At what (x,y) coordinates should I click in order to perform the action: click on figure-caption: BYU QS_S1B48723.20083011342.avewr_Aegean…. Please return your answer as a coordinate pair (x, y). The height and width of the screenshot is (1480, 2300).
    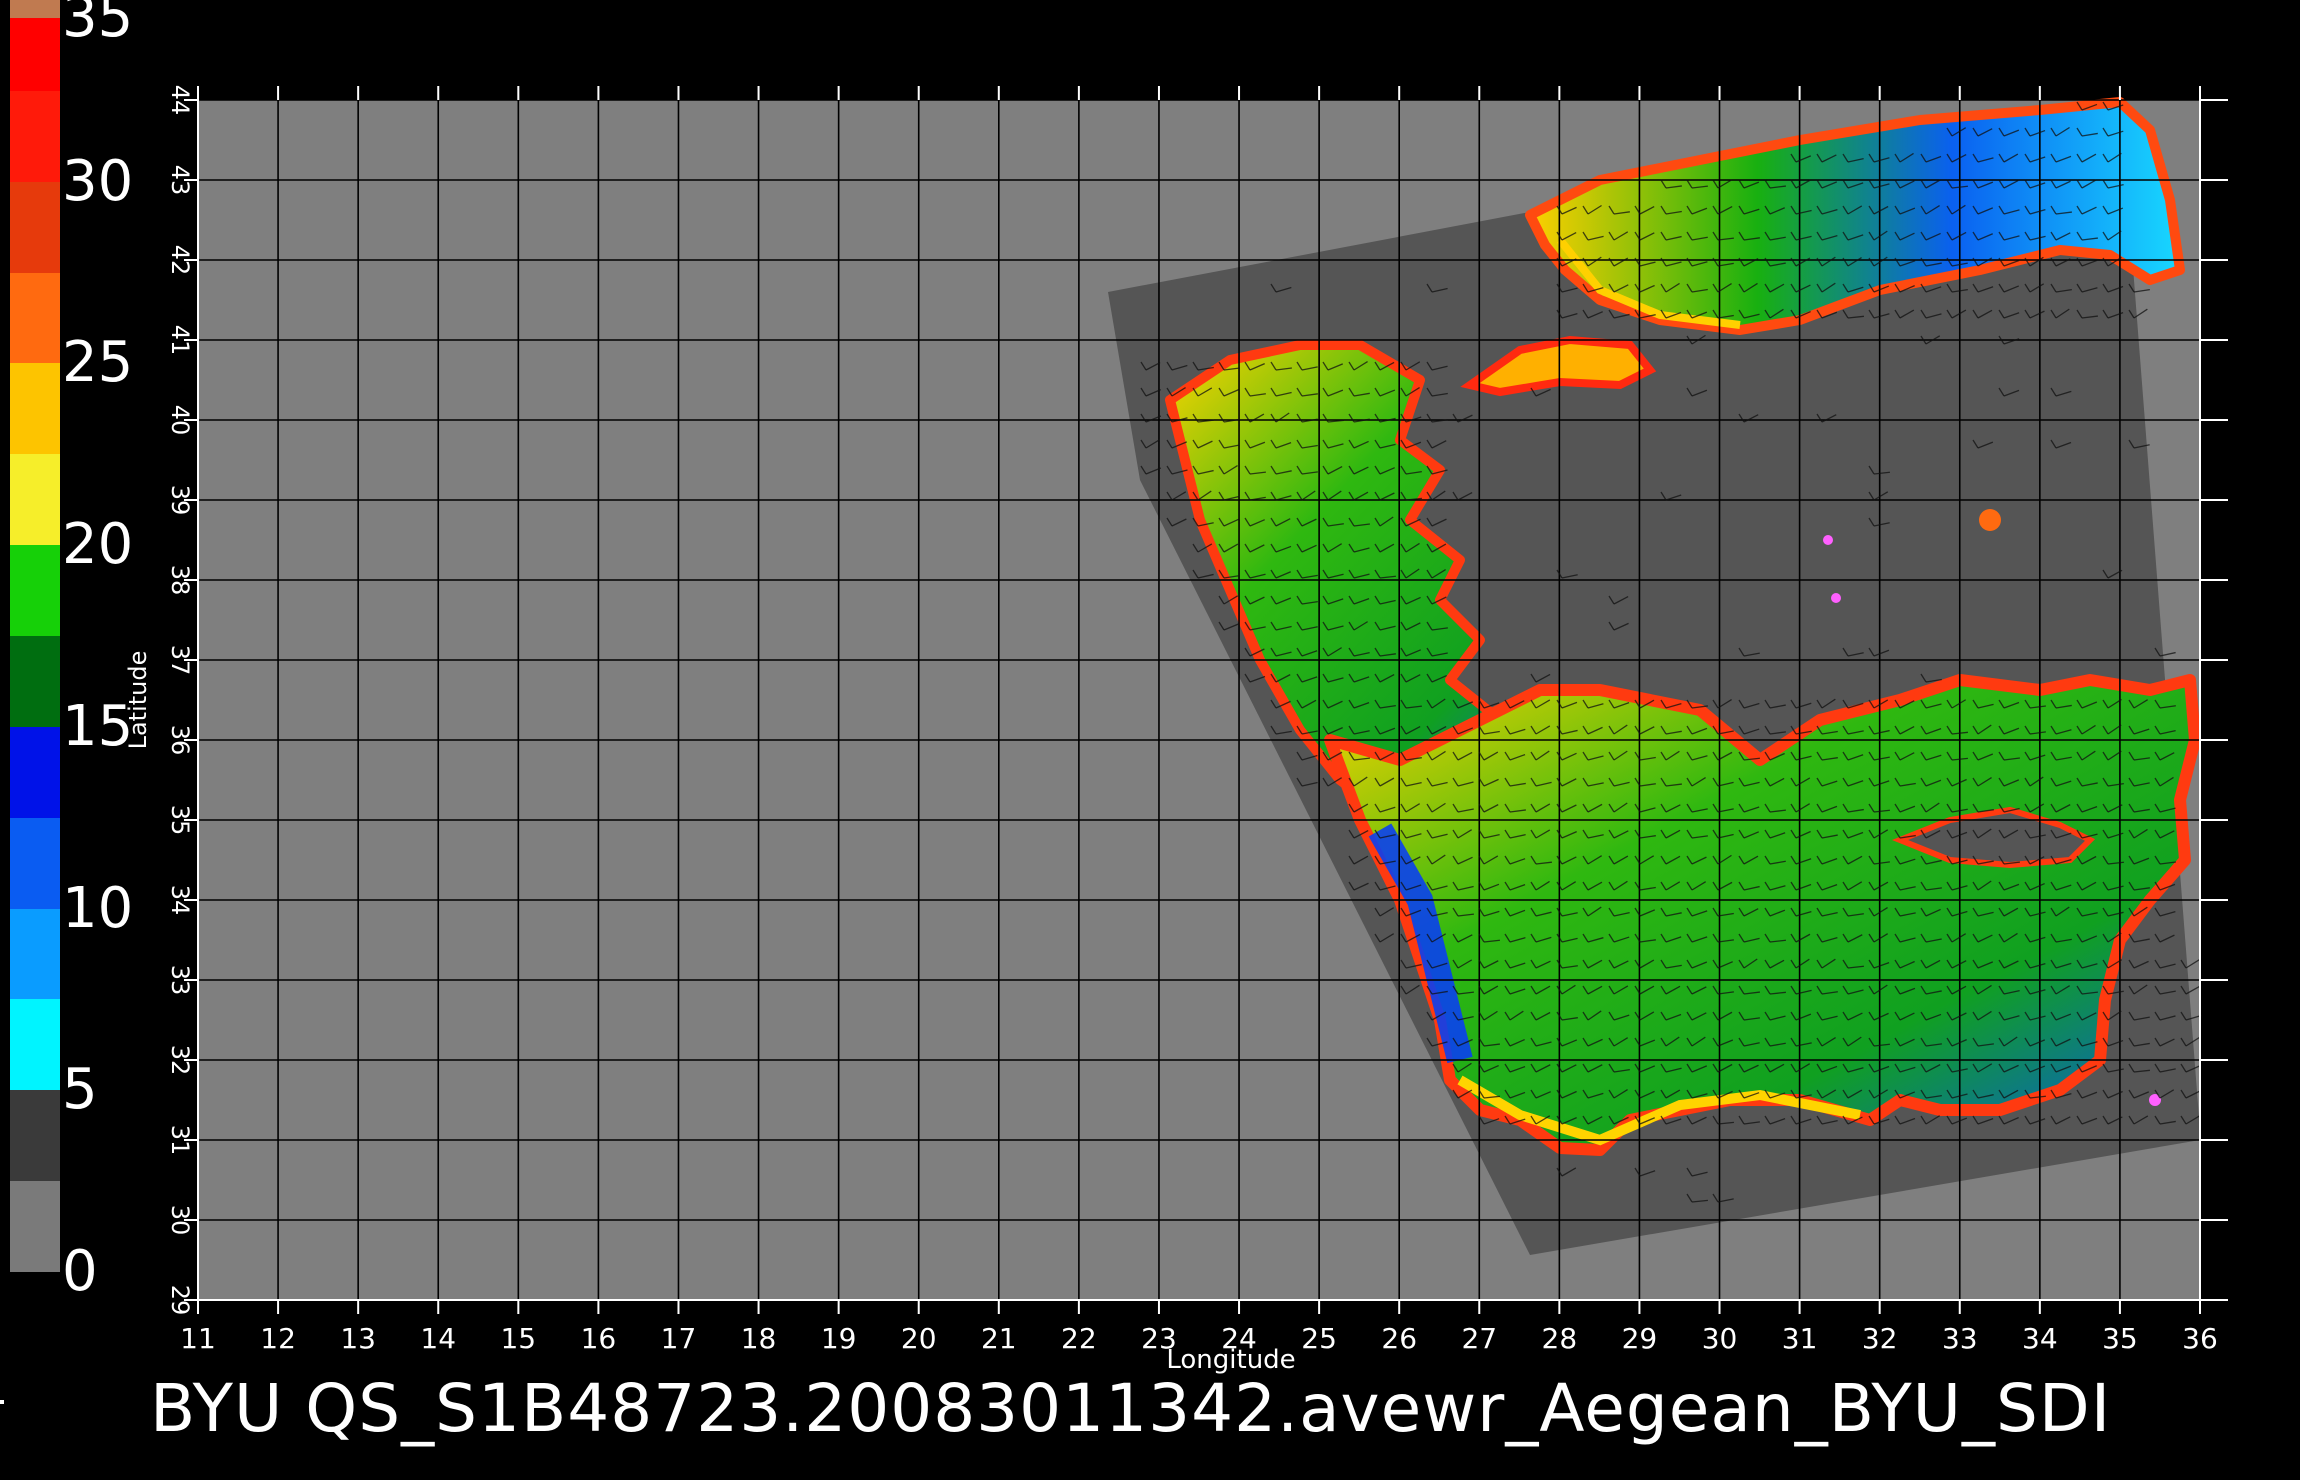
    Looking at the image, I should click on (1131, 1408).